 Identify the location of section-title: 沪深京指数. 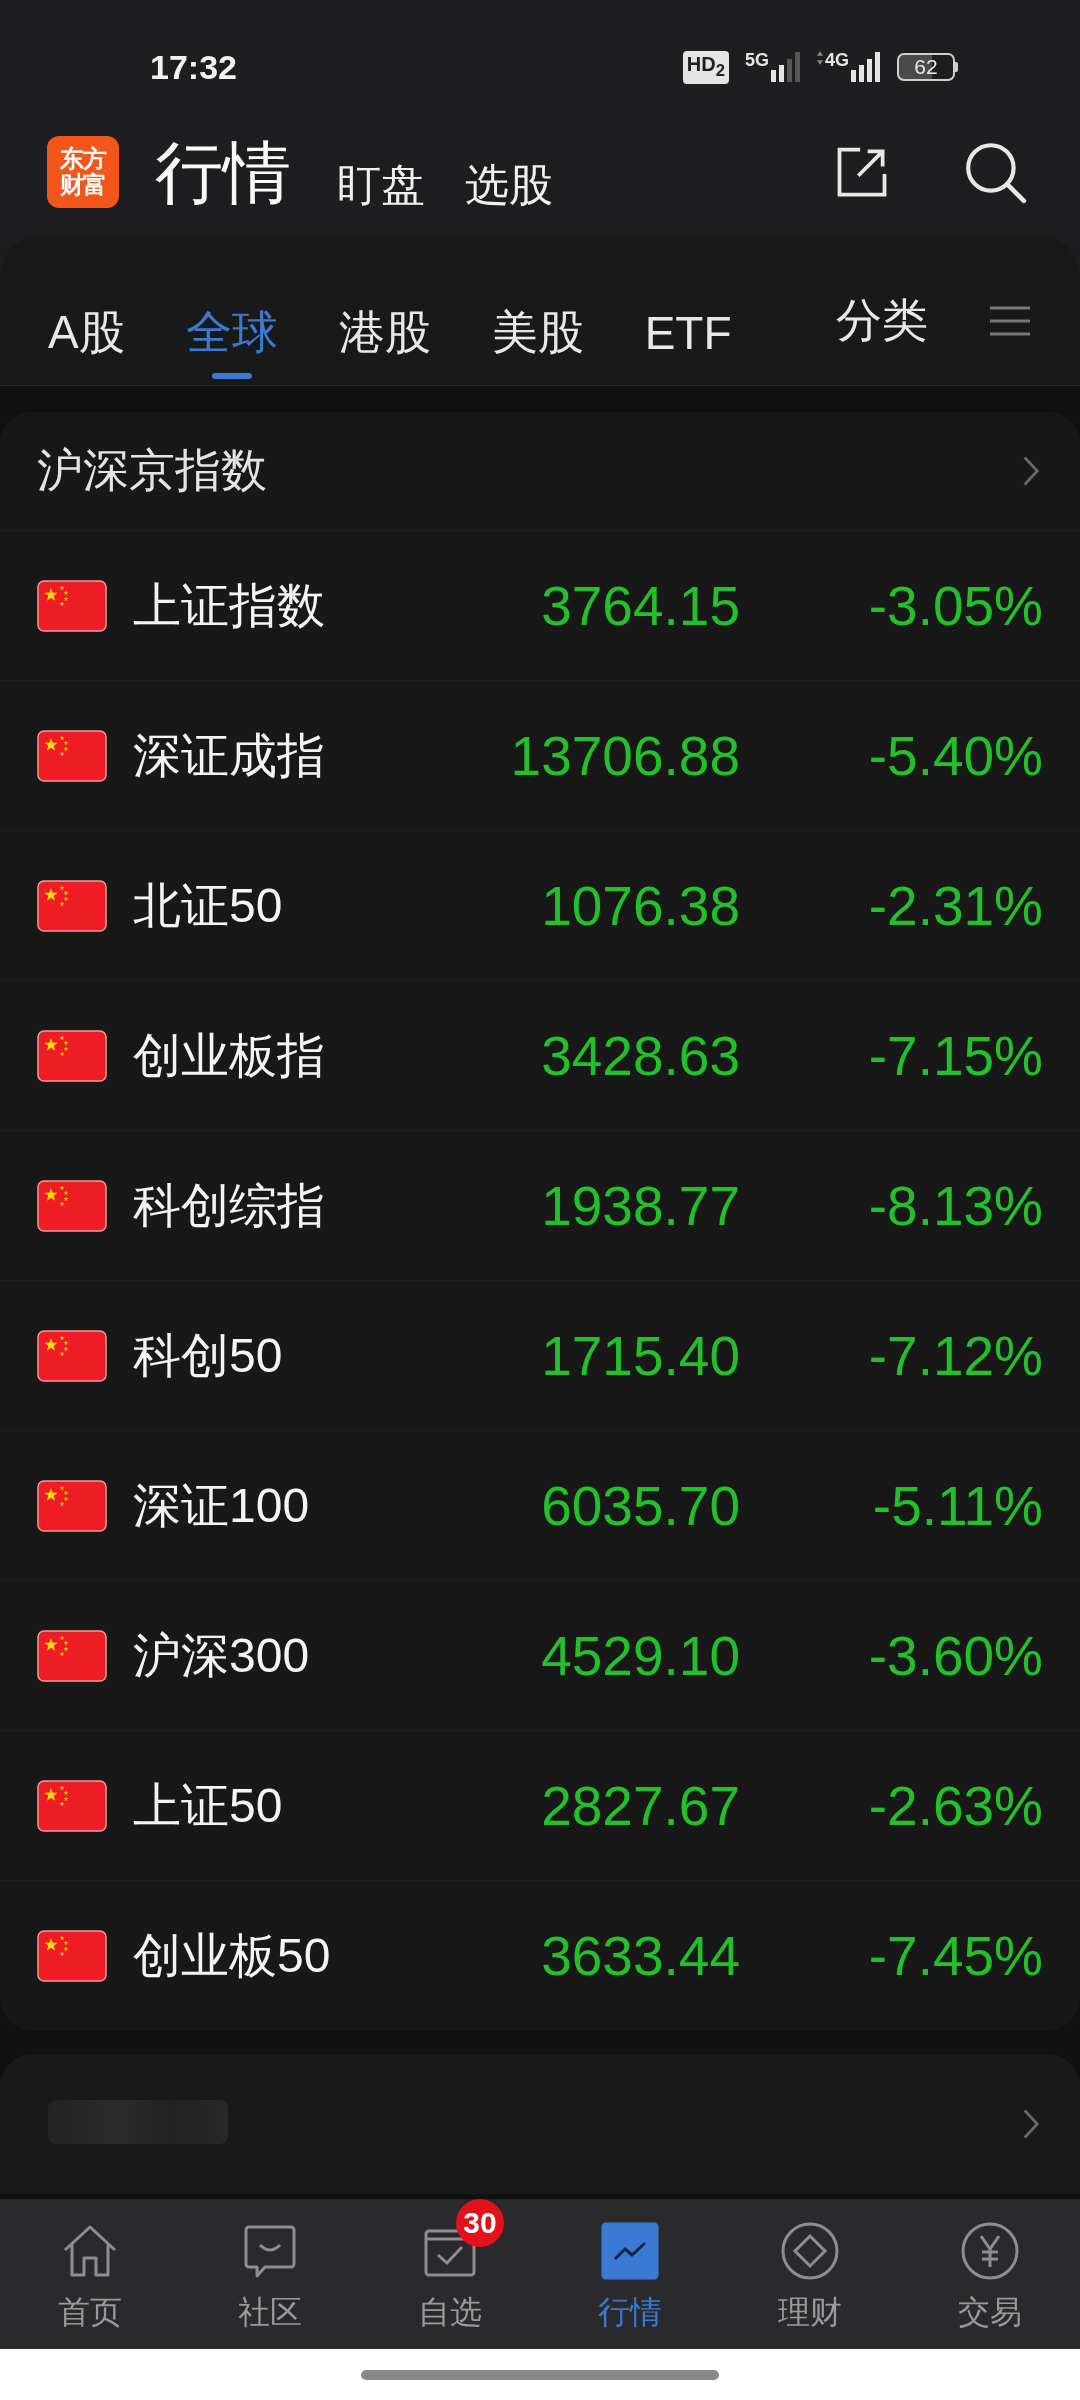
(152, 470).